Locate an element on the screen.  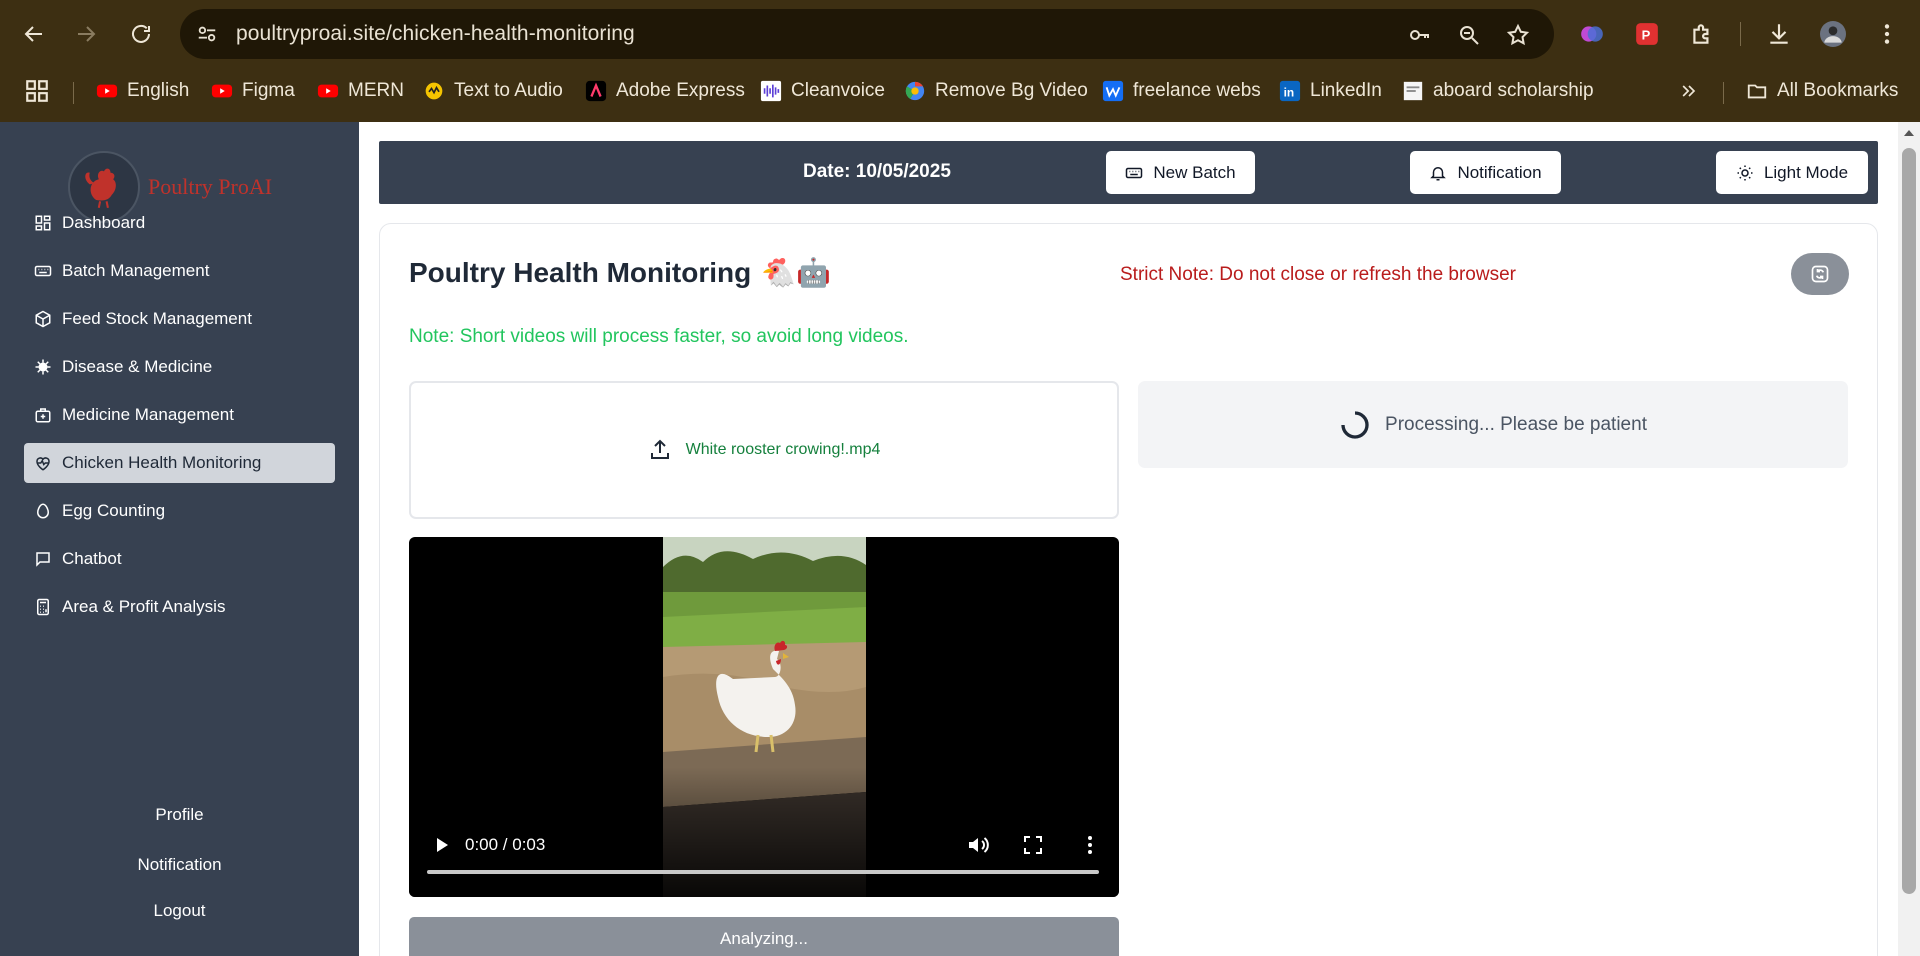
heart-pulse-icon is located at coordinates (43, 464).